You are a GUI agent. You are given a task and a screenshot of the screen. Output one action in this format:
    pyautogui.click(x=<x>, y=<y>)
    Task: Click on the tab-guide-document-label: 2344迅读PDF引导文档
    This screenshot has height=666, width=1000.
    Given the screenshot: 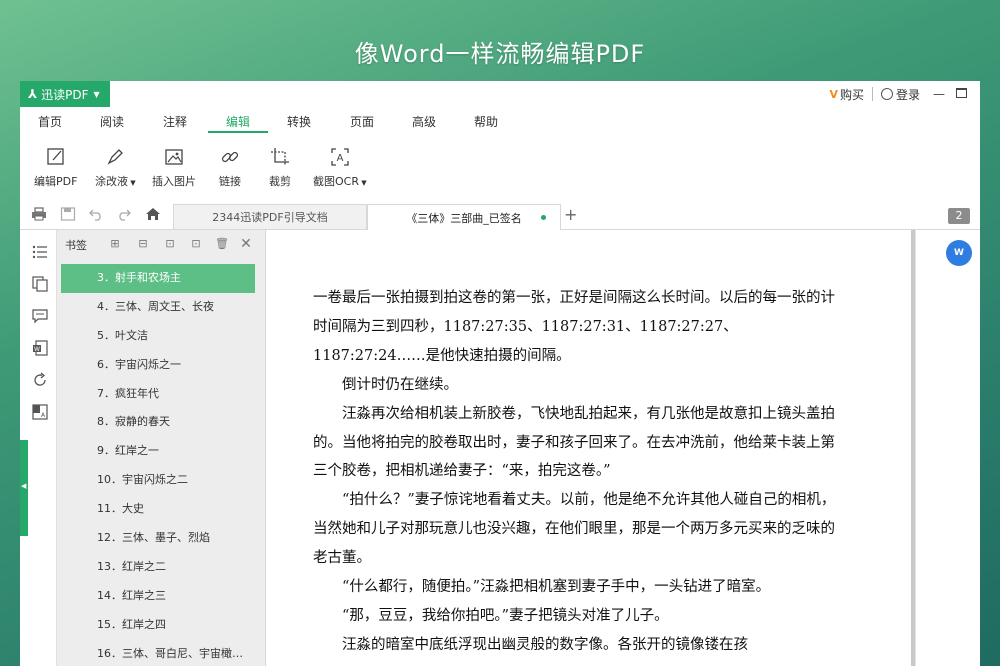 What is the action you would take?
    pyautogui.click(x=270, y=217)
    